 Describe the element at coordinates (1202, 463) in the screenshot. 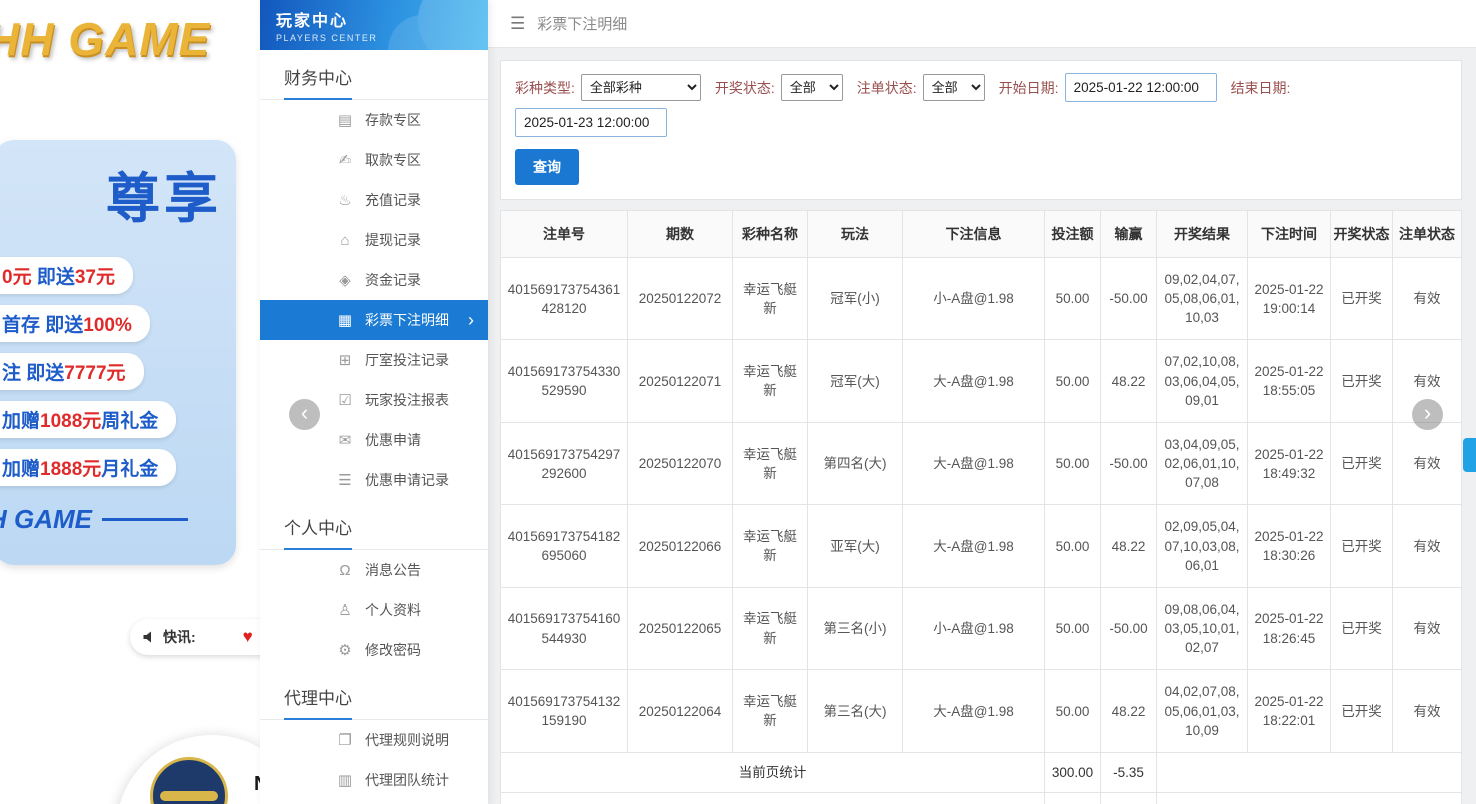

I see `cell-result: 03,04,09,05,02,06,01,10,07,08` at that location.